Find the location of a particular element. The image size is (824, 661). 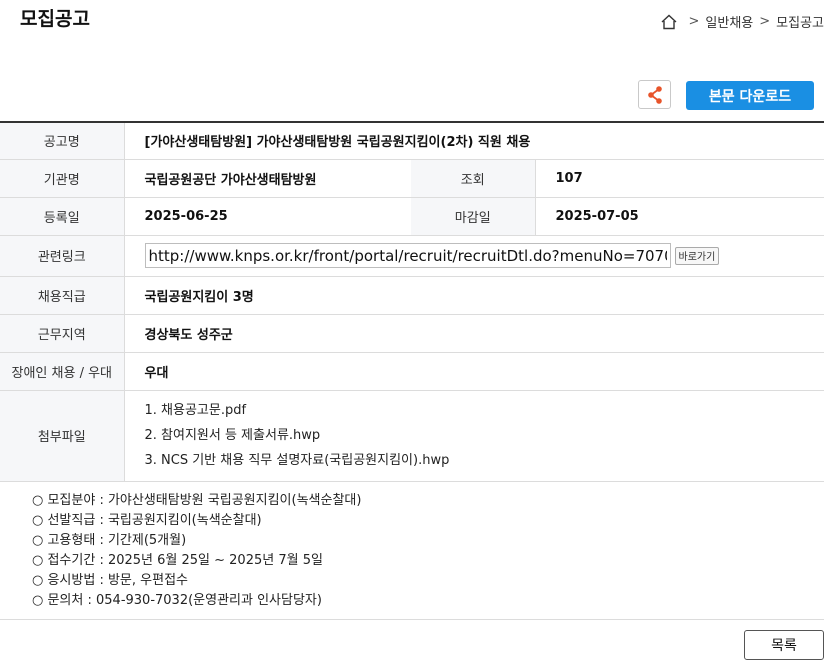

related-link-input is located at coordinates (407, 255).